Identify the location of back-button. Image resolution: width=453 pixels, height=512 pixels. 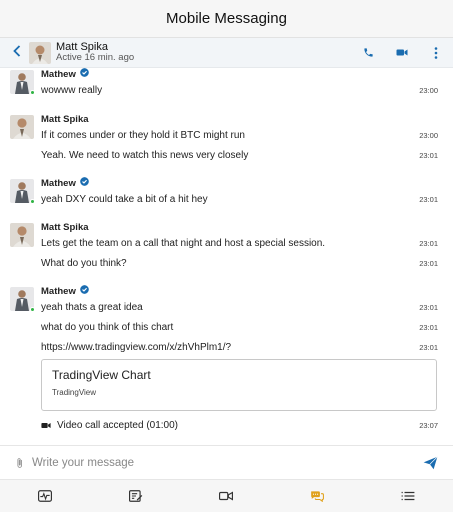
(17, 52).